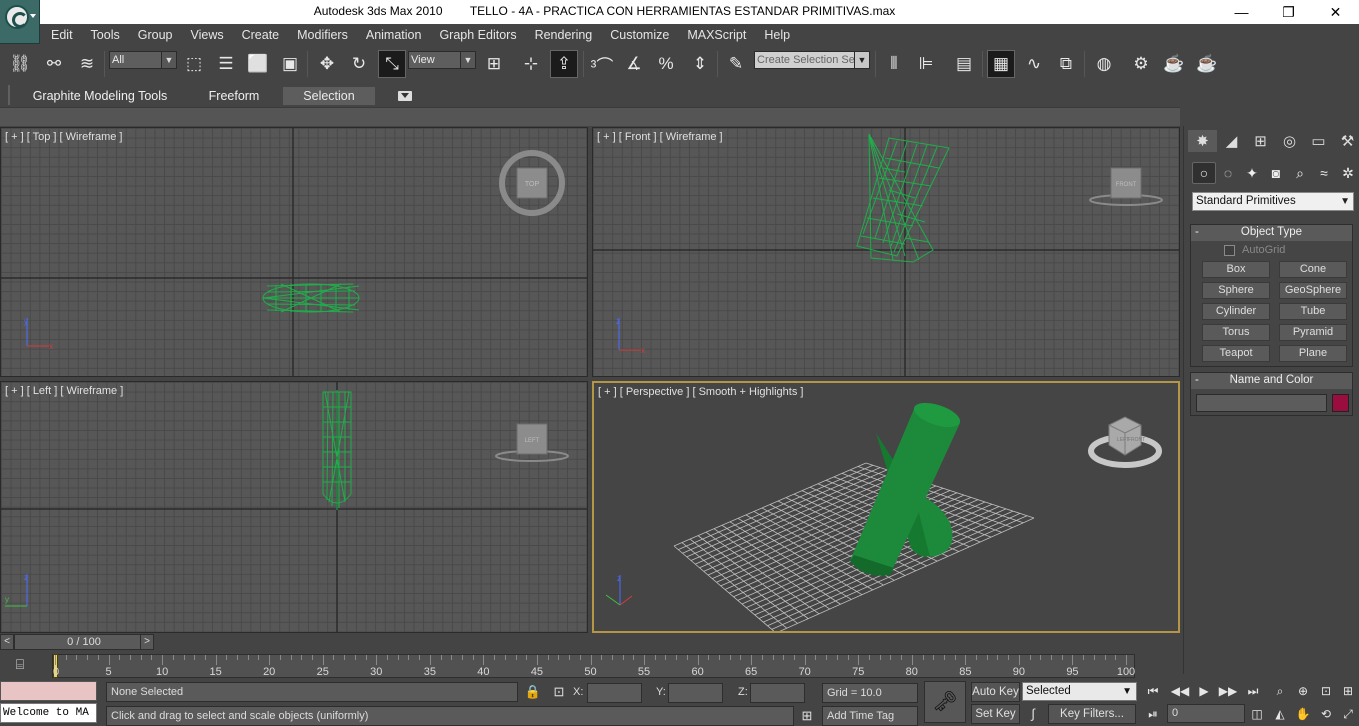 This screenshot has width=1359, height=726. I want to click on utilities-panel-icon: ⚒, so click(1346, 141).